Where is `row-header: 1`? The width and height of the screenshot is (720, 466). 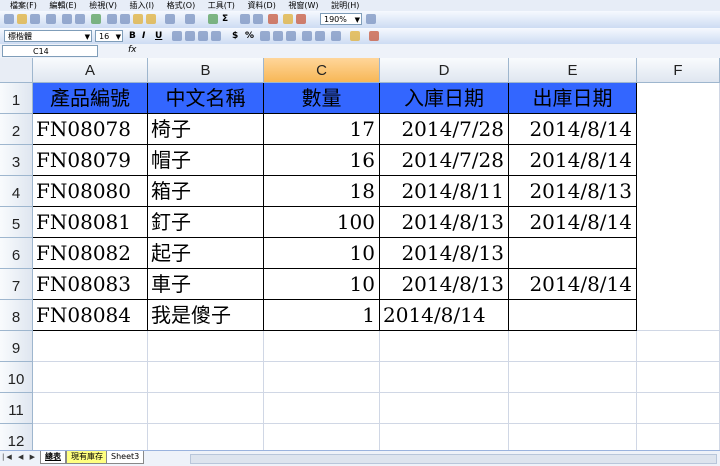
row-header: 1 is located at coordinates (16, 98).